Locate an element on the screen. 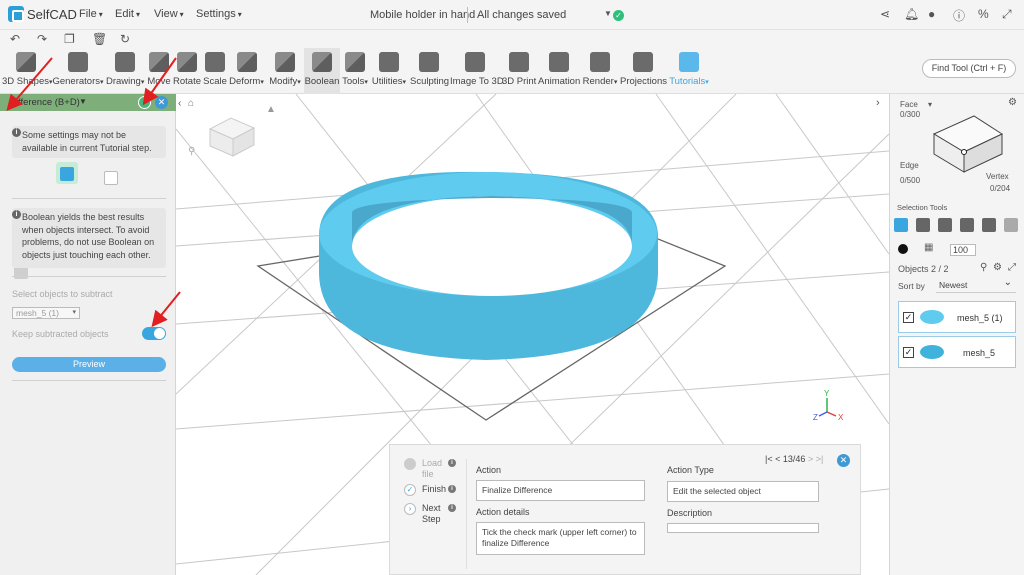 This screenshot has width=1024, height=575. tool-3d-shapes: 3D Shapes is located at coordinates (26, 71).